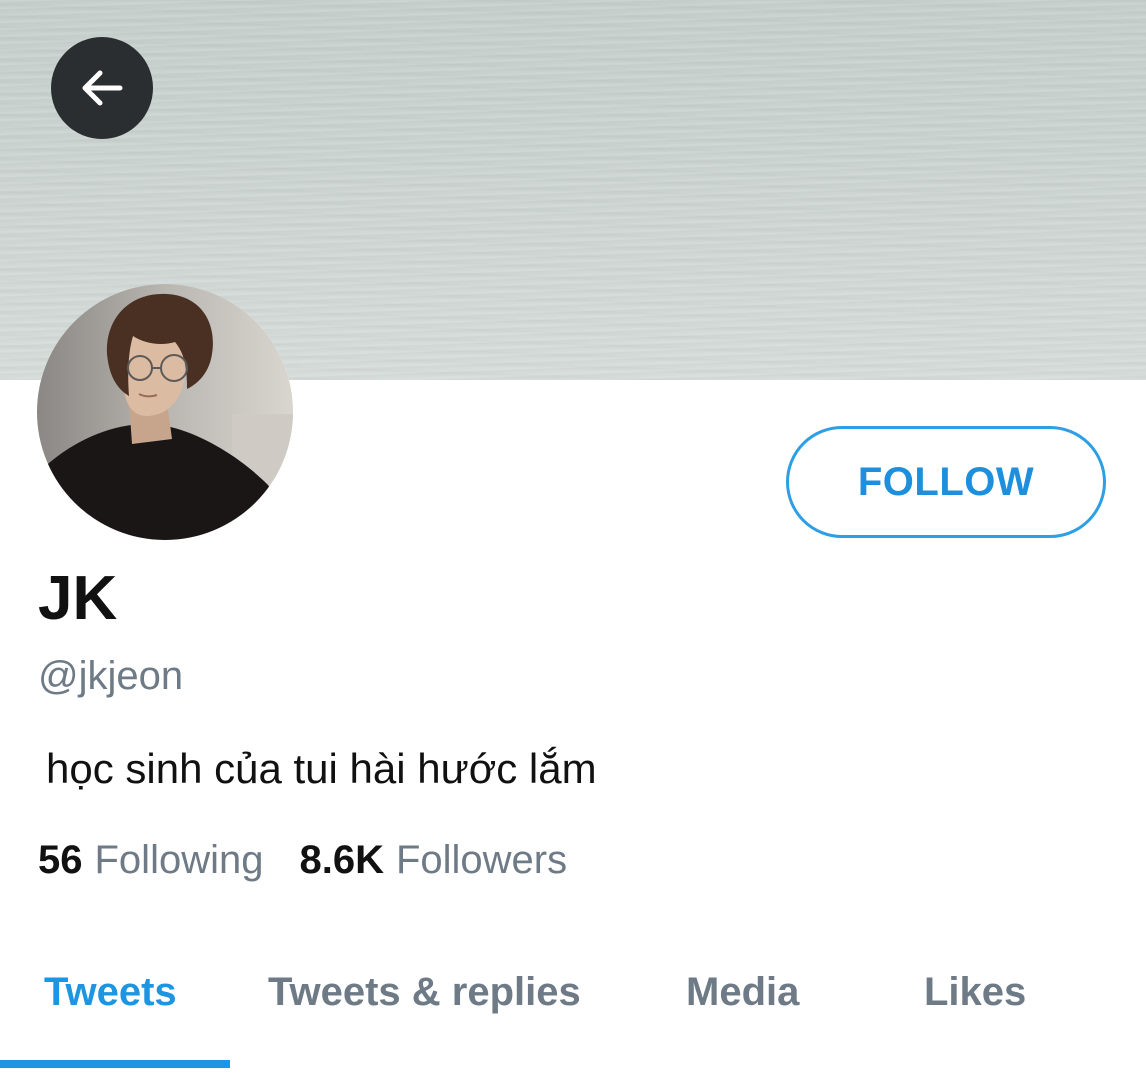  What do you see at coordinates (341, 860) in the screenshot?
I see `followers-count: 8.6K` at bounding box center [341, 860].